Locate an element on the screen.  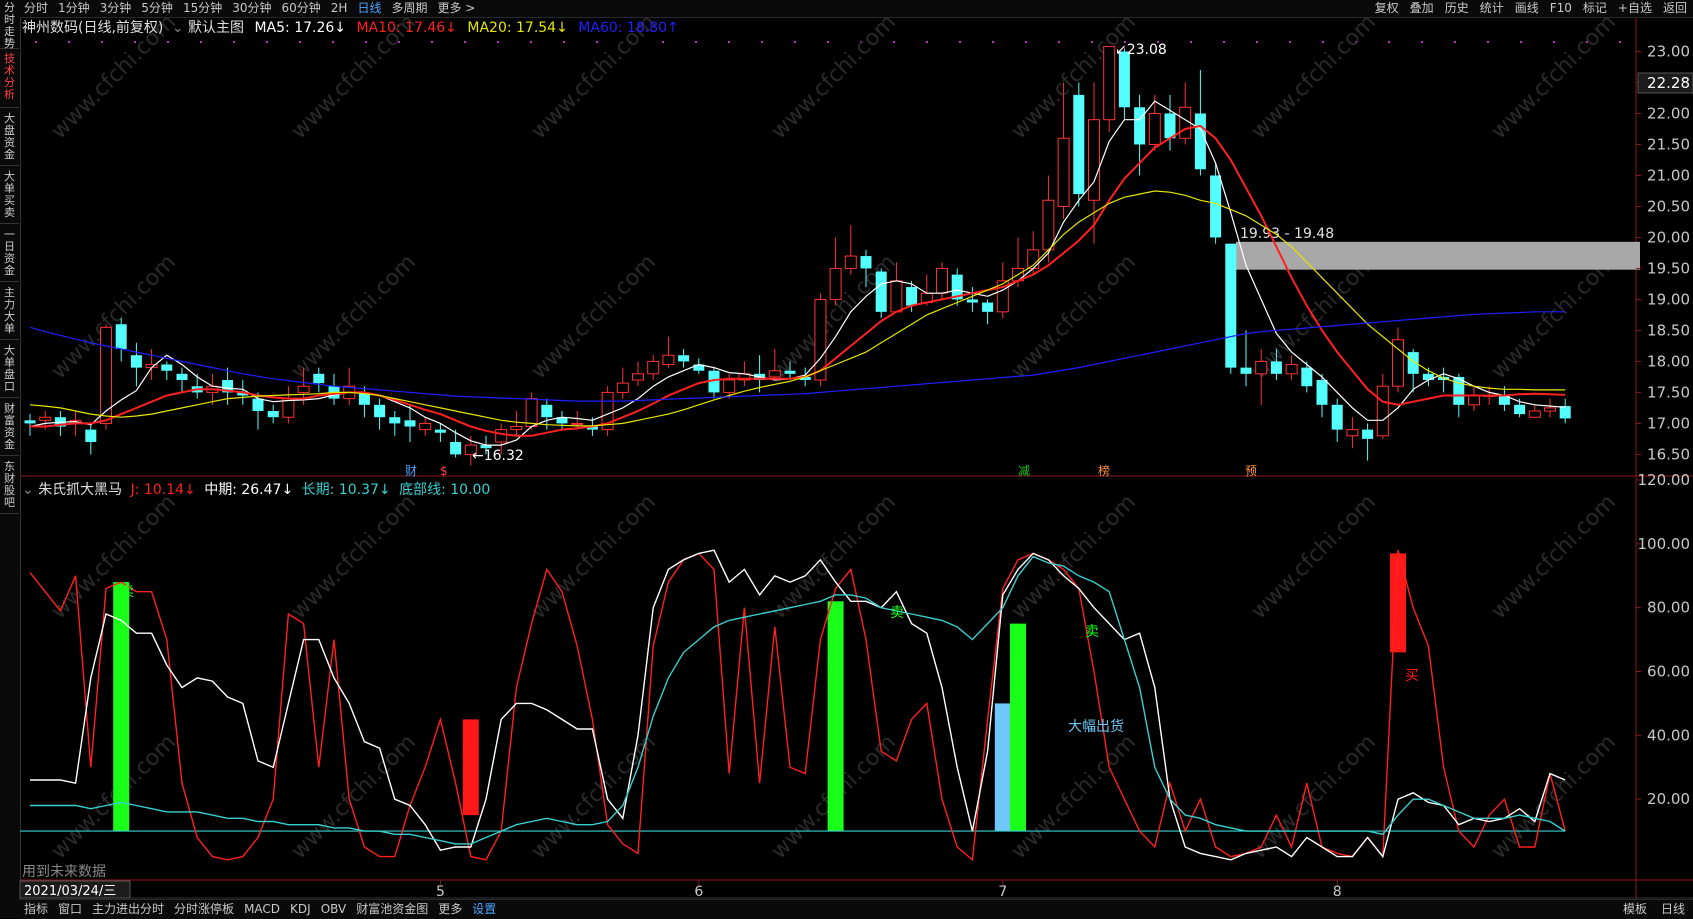
indicator-tick-label: 60.00 is located at coordinates (1668, 672).